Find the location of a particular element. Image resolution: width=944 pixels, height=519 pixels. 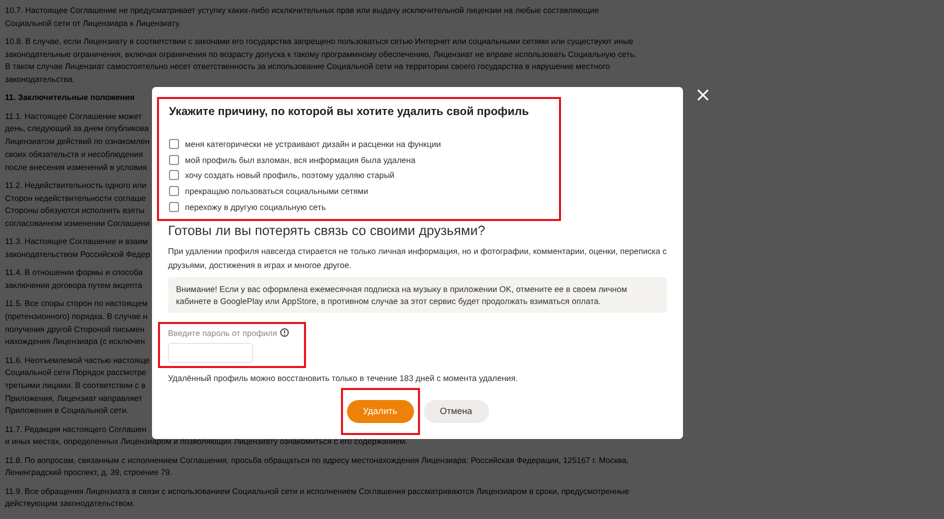

agreement-text-line: заключения договора путем акцепта is located at coordinates (73, 286).